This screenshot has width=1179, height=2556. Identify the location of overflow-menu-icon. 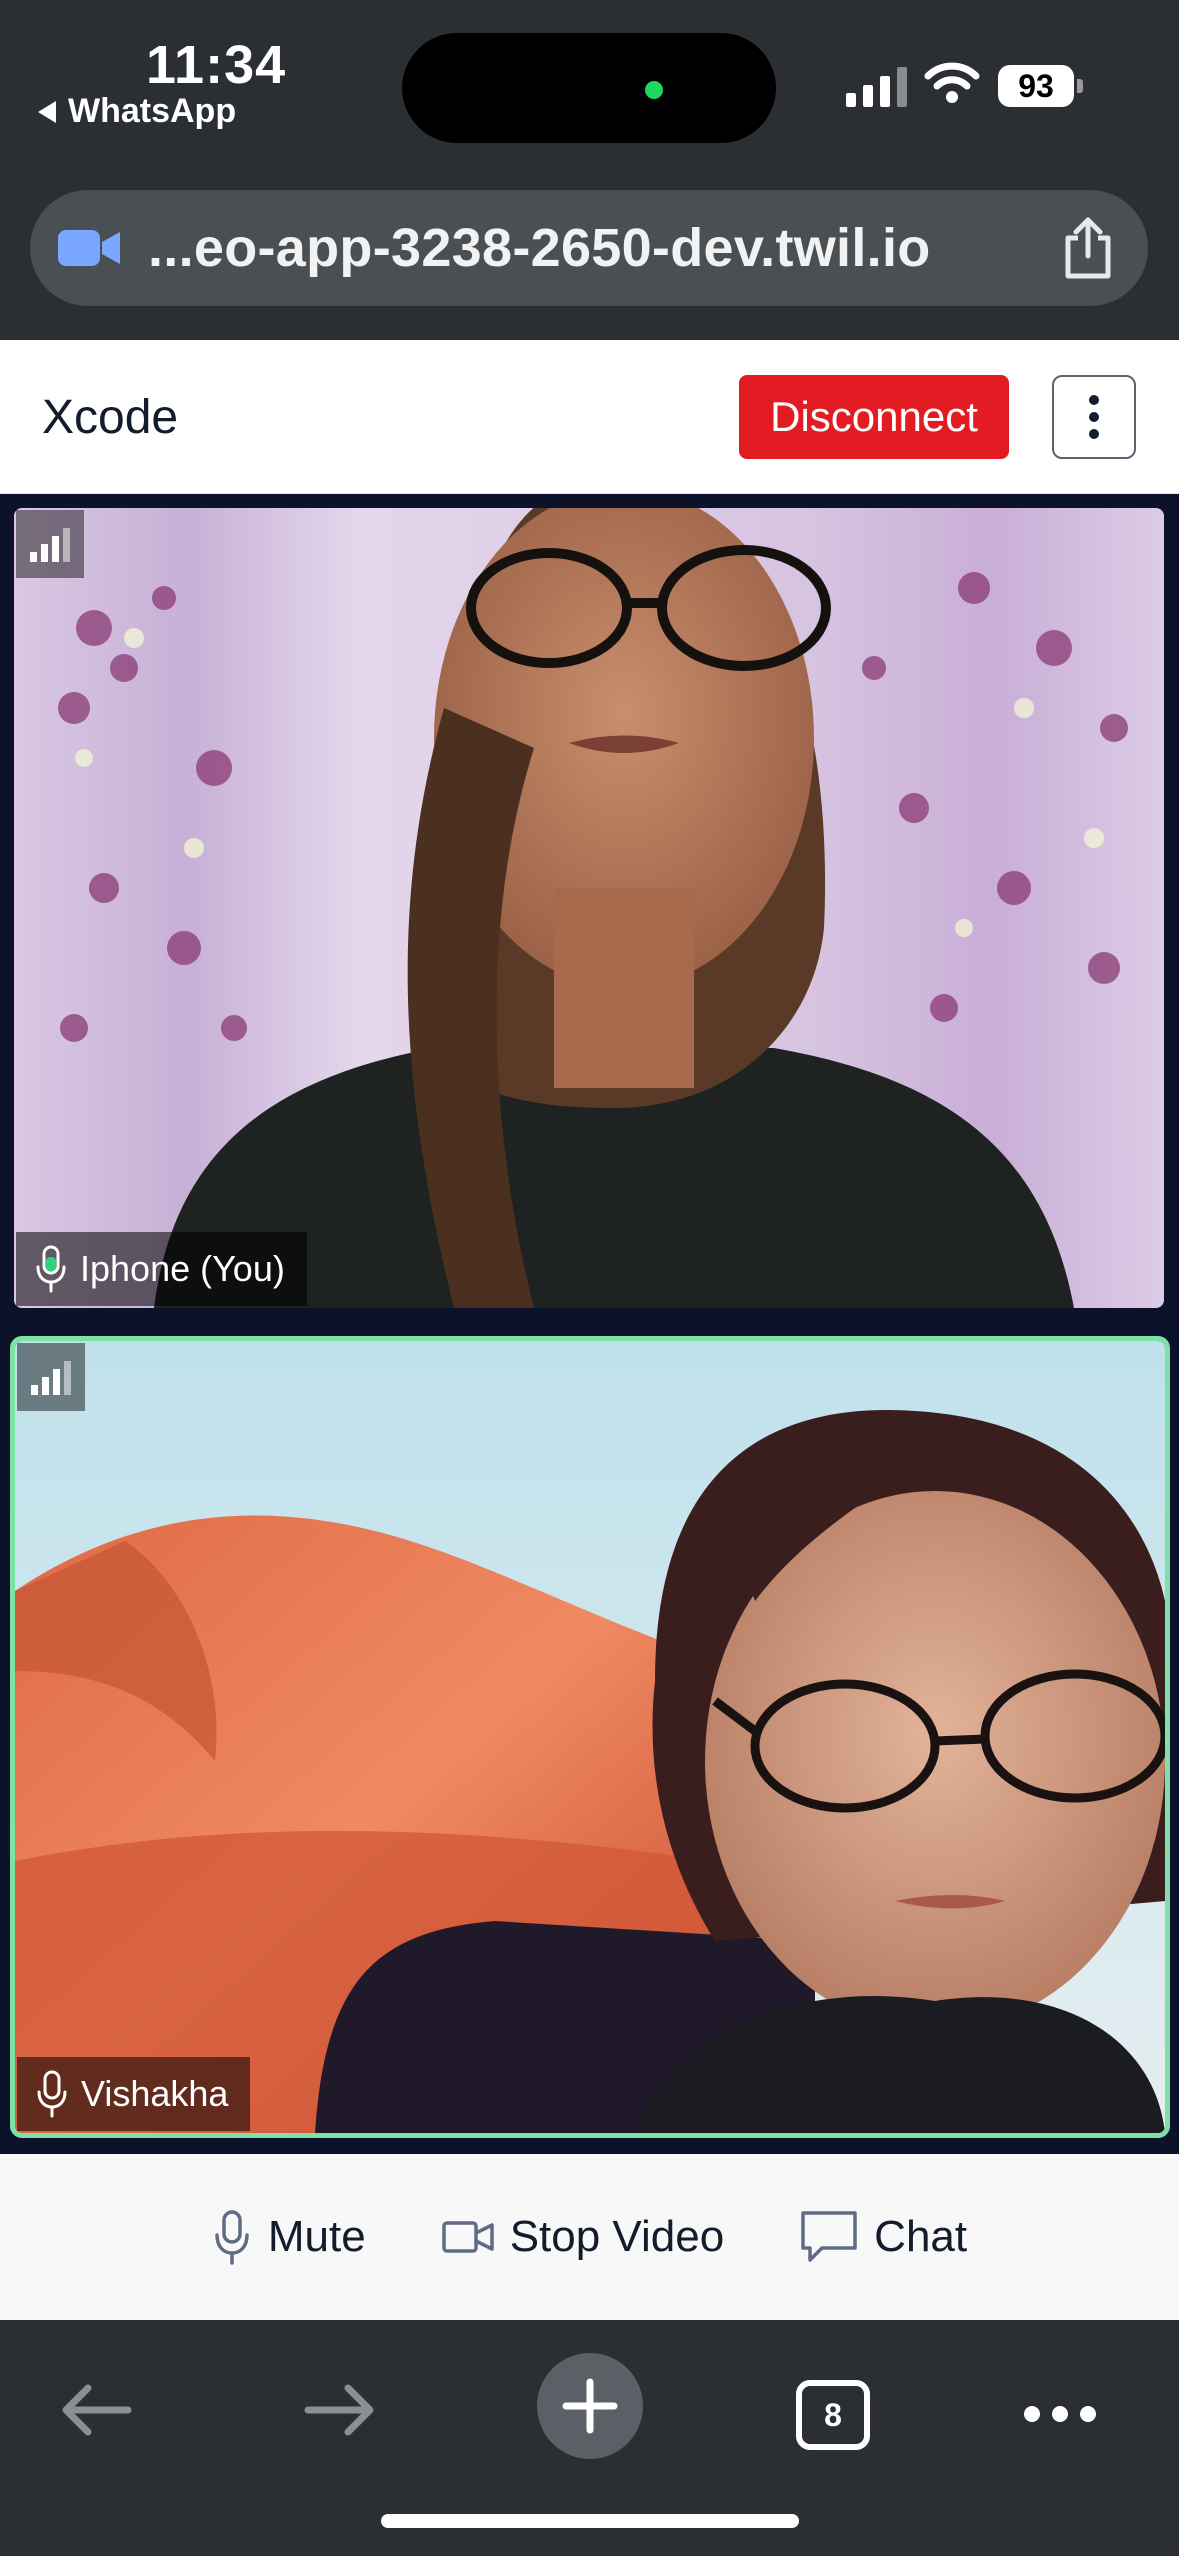
(1060, 2414).